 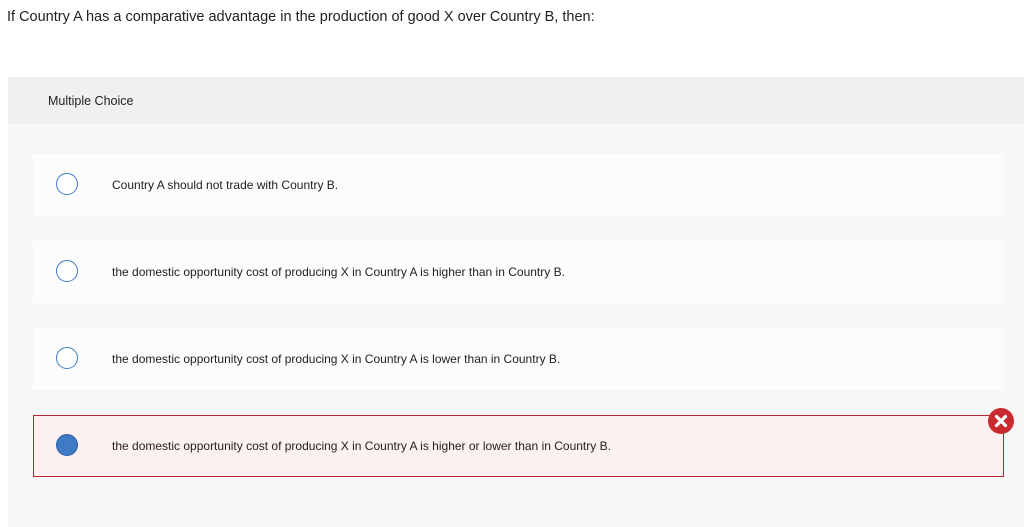 What do you see at coordinates (91, 101) in the screenshot?
I see `question-type-label: Multiple Choice` at bounding box center [91, 101].